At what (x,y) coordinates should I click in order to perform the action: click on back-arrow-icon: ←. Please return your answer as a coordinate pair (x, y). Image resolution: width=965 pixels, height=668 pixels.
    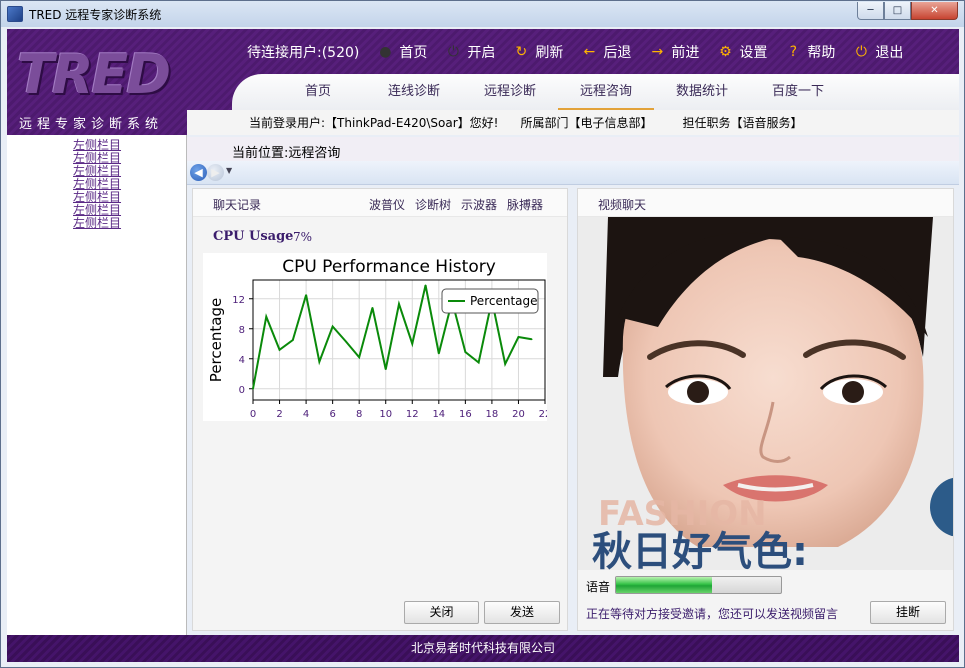
    Looking at the image, I should click on (589, 52).